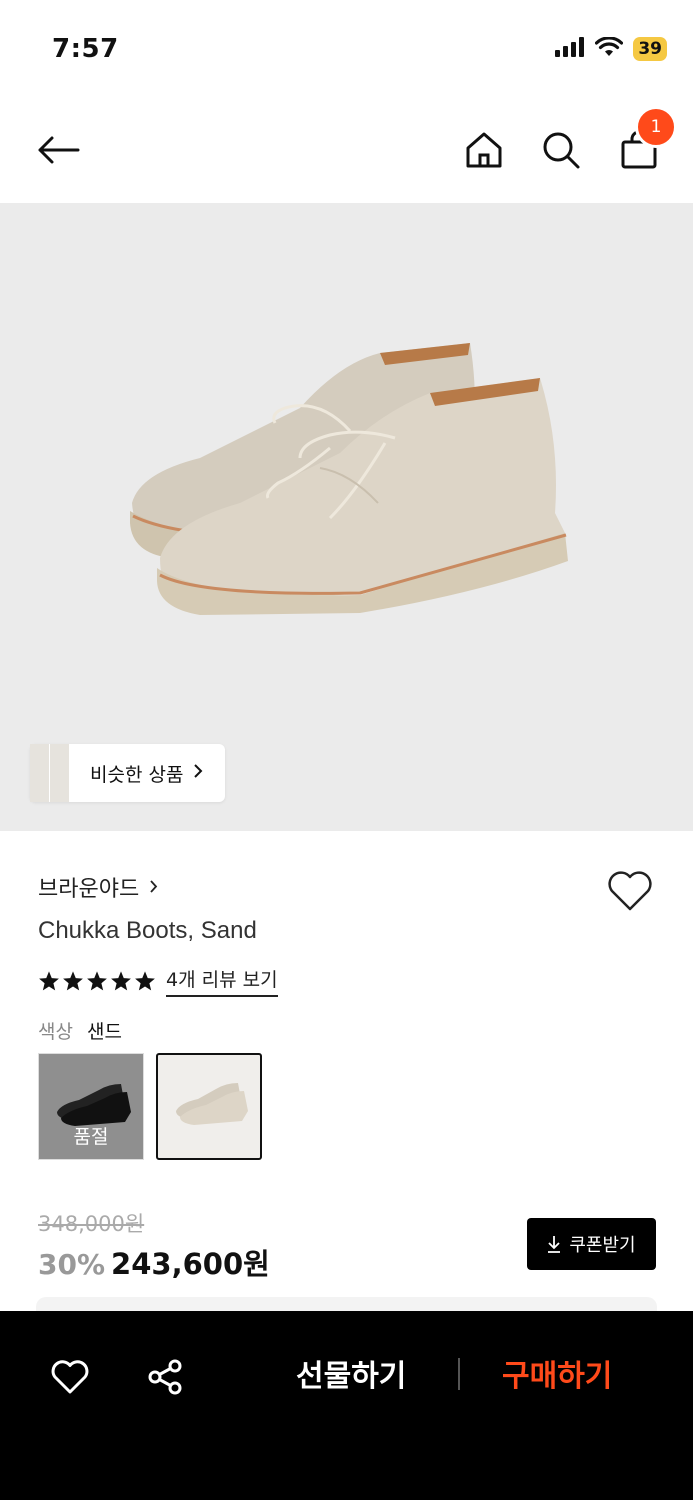 This screenshot has height=1500, width=693. What do you see at coordinates (55, 1032) in the screenshot?
I see `color-label: 색상` at bounding box center [55, 1032].